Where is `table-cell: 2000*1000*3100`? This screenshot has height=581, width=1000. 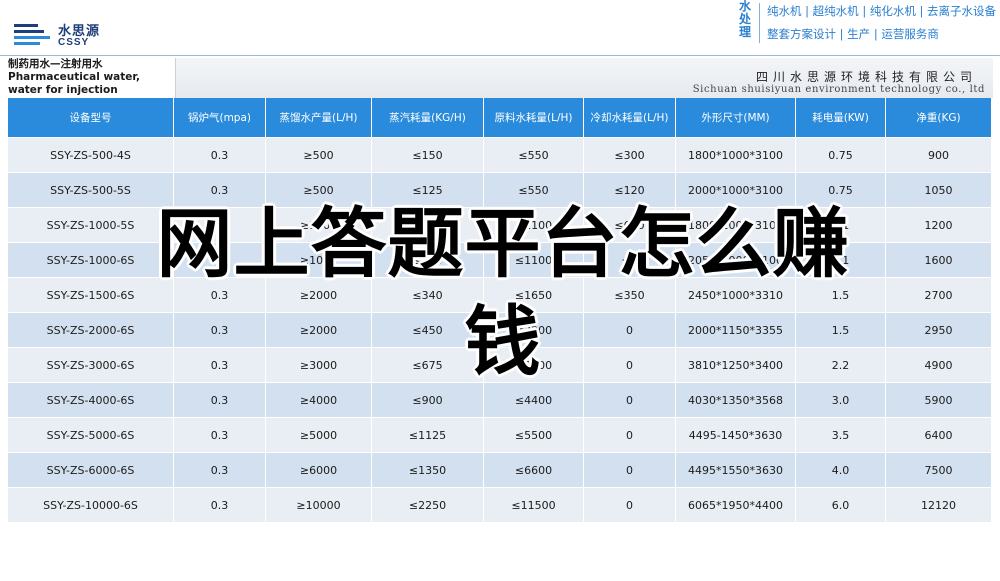 table-cell: 2000*1000*3100 is located at coordinates (736, 190).